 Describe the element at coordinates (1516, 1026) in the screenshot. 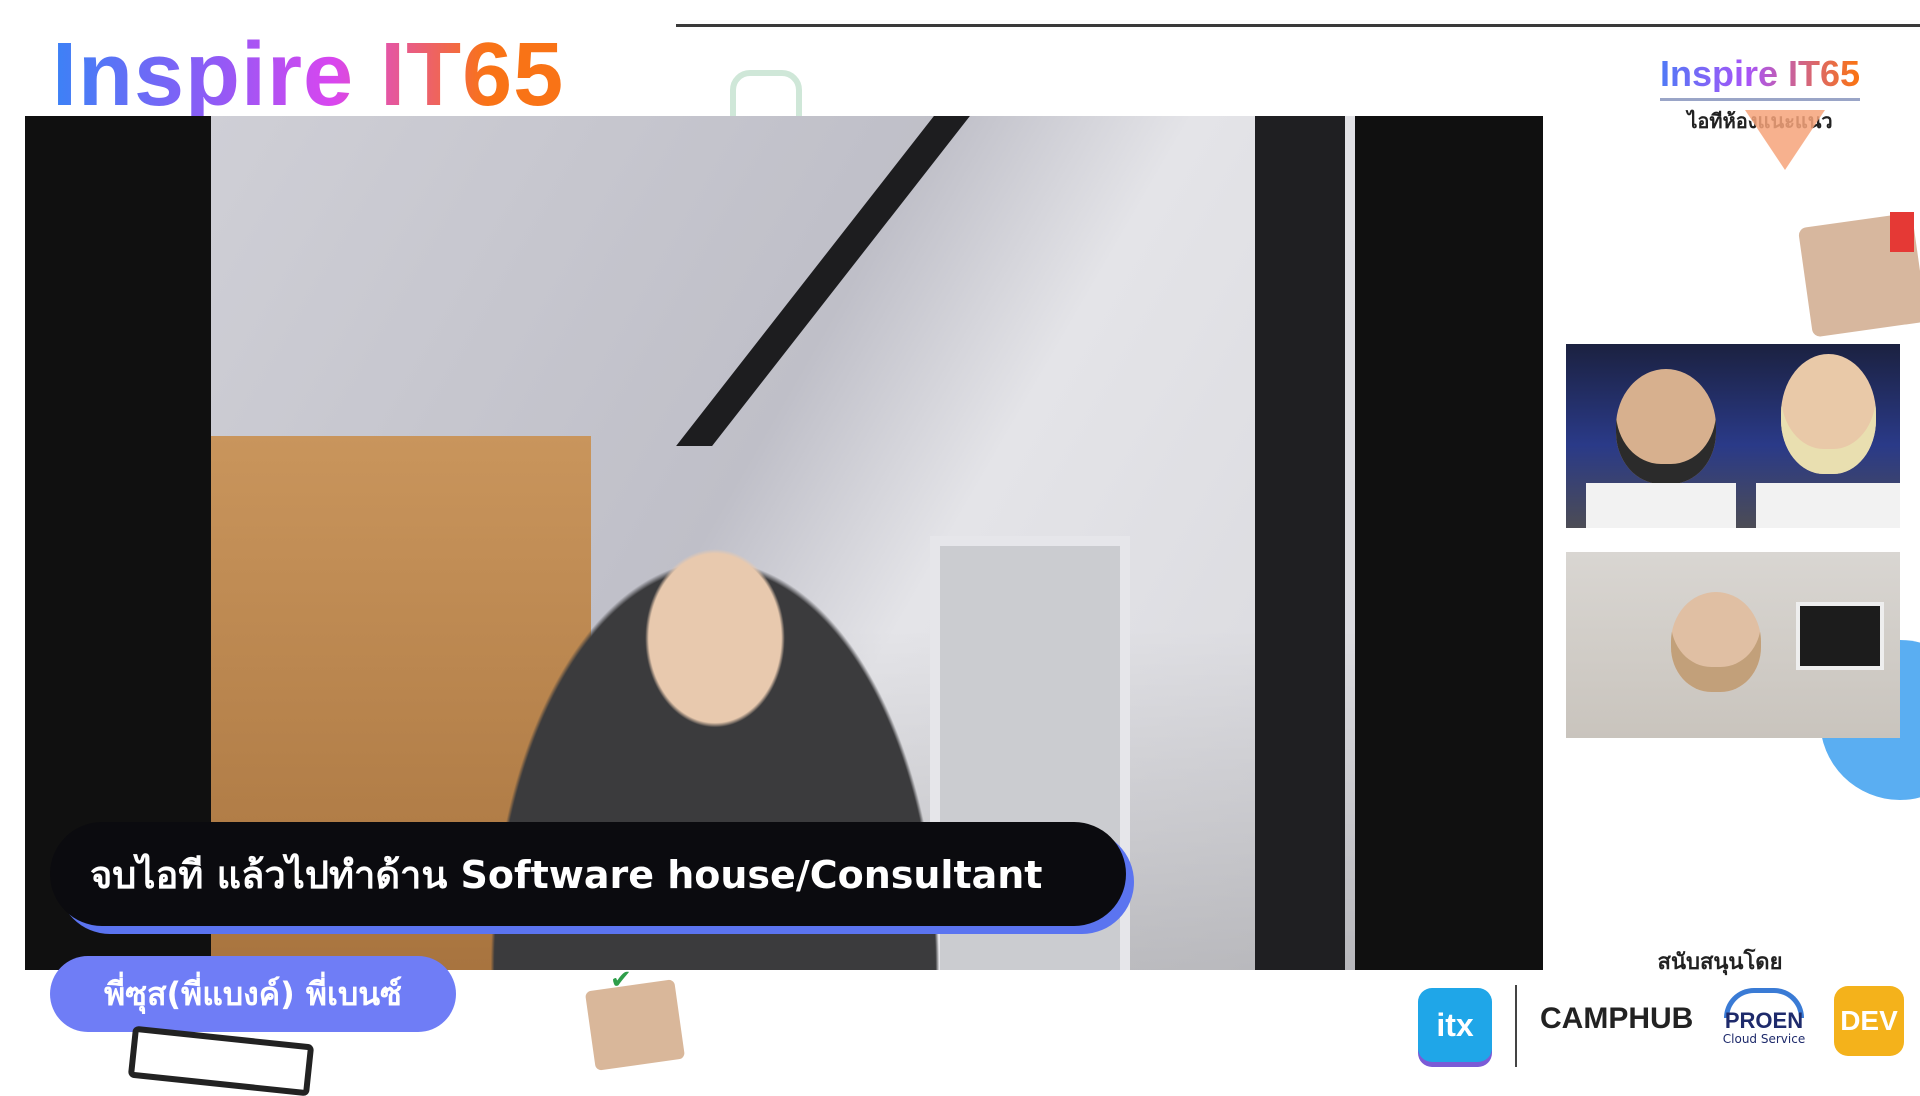

I see `sponsor-divider` at that location.